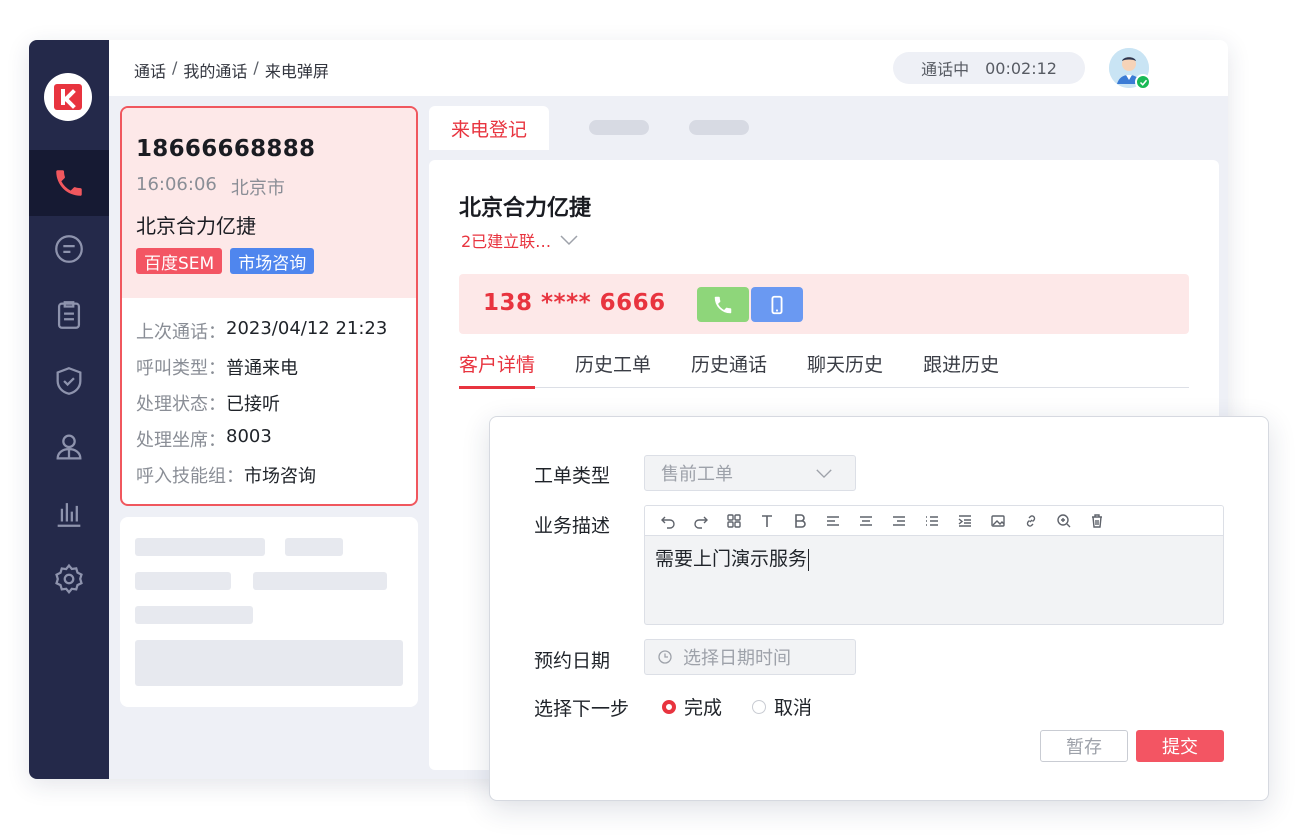 The height and width of the screenshot is (840, 1300). What do you see at coordinates (934, 557) in the screenshot?
I see `description-text: 需要上门演示服务` at bounding box center [934, 557].